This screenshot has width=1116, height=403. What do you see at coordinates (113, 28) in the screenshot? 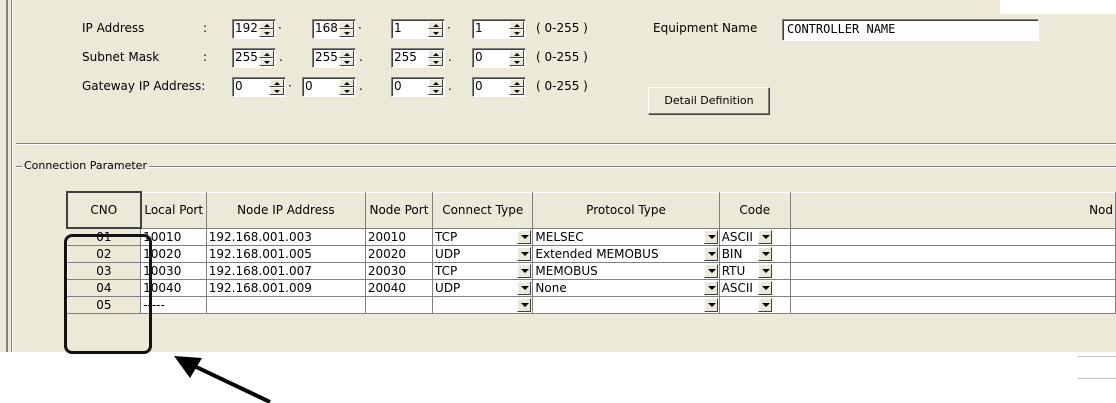
I see `ip-address-label: IP Address` at bounding box center [113, 28].